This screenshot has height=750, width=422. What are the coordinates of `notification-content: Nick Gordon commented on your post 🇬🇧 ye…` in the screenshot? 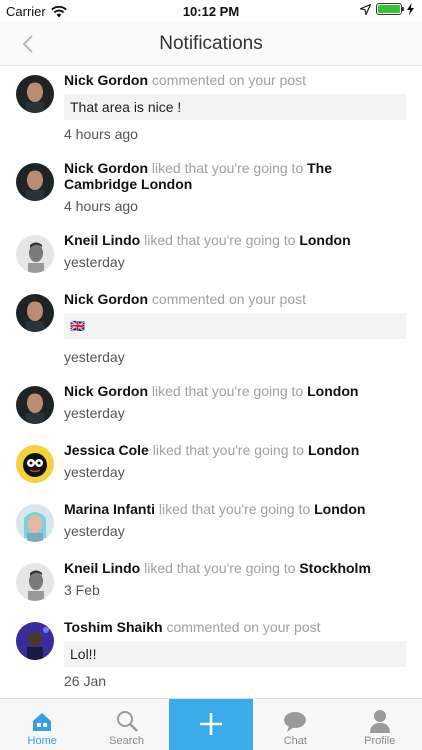 It's located at (235, 328).